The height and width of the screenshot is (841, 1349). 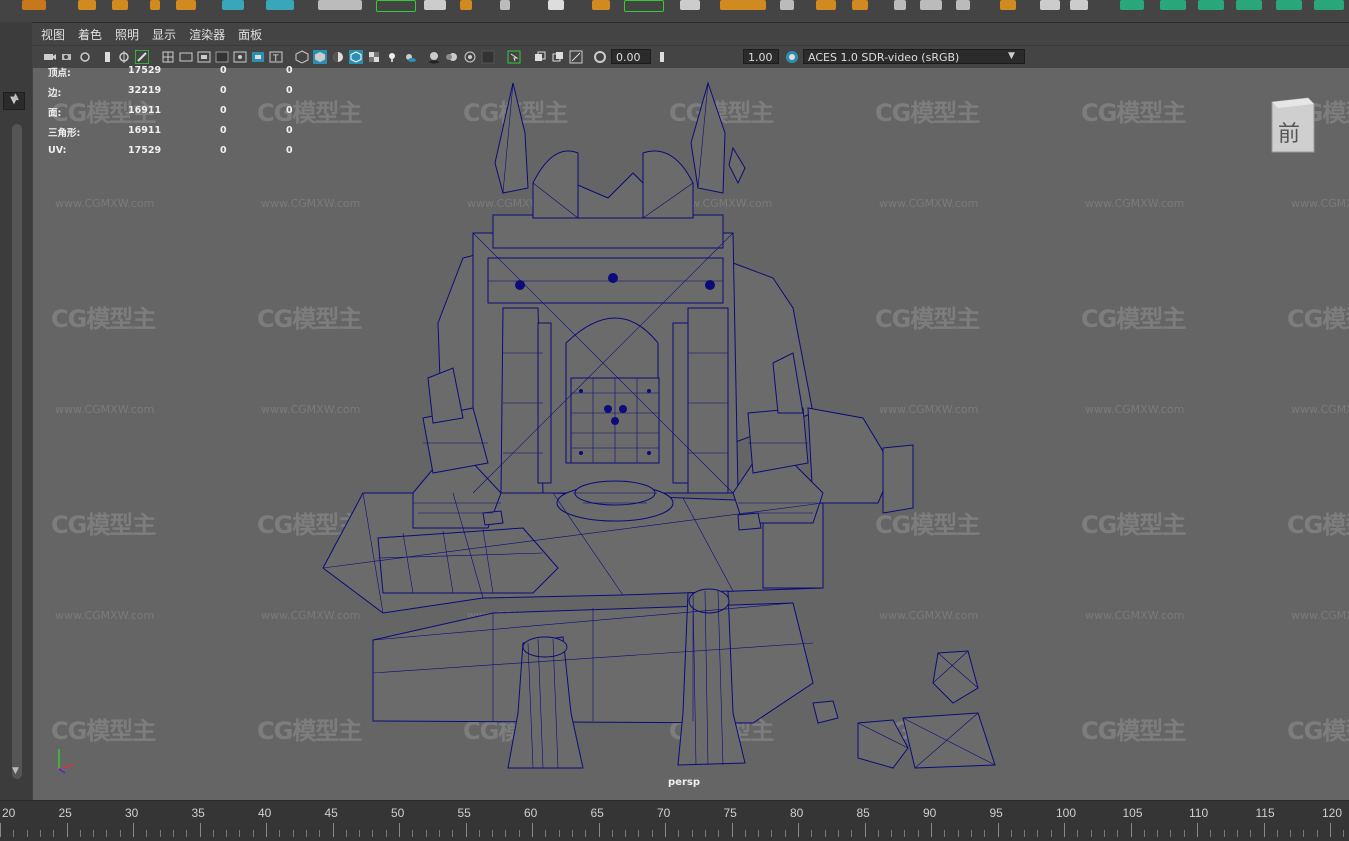 I want to click on timeline-tick-label: 95, so click(x=996, y=813).